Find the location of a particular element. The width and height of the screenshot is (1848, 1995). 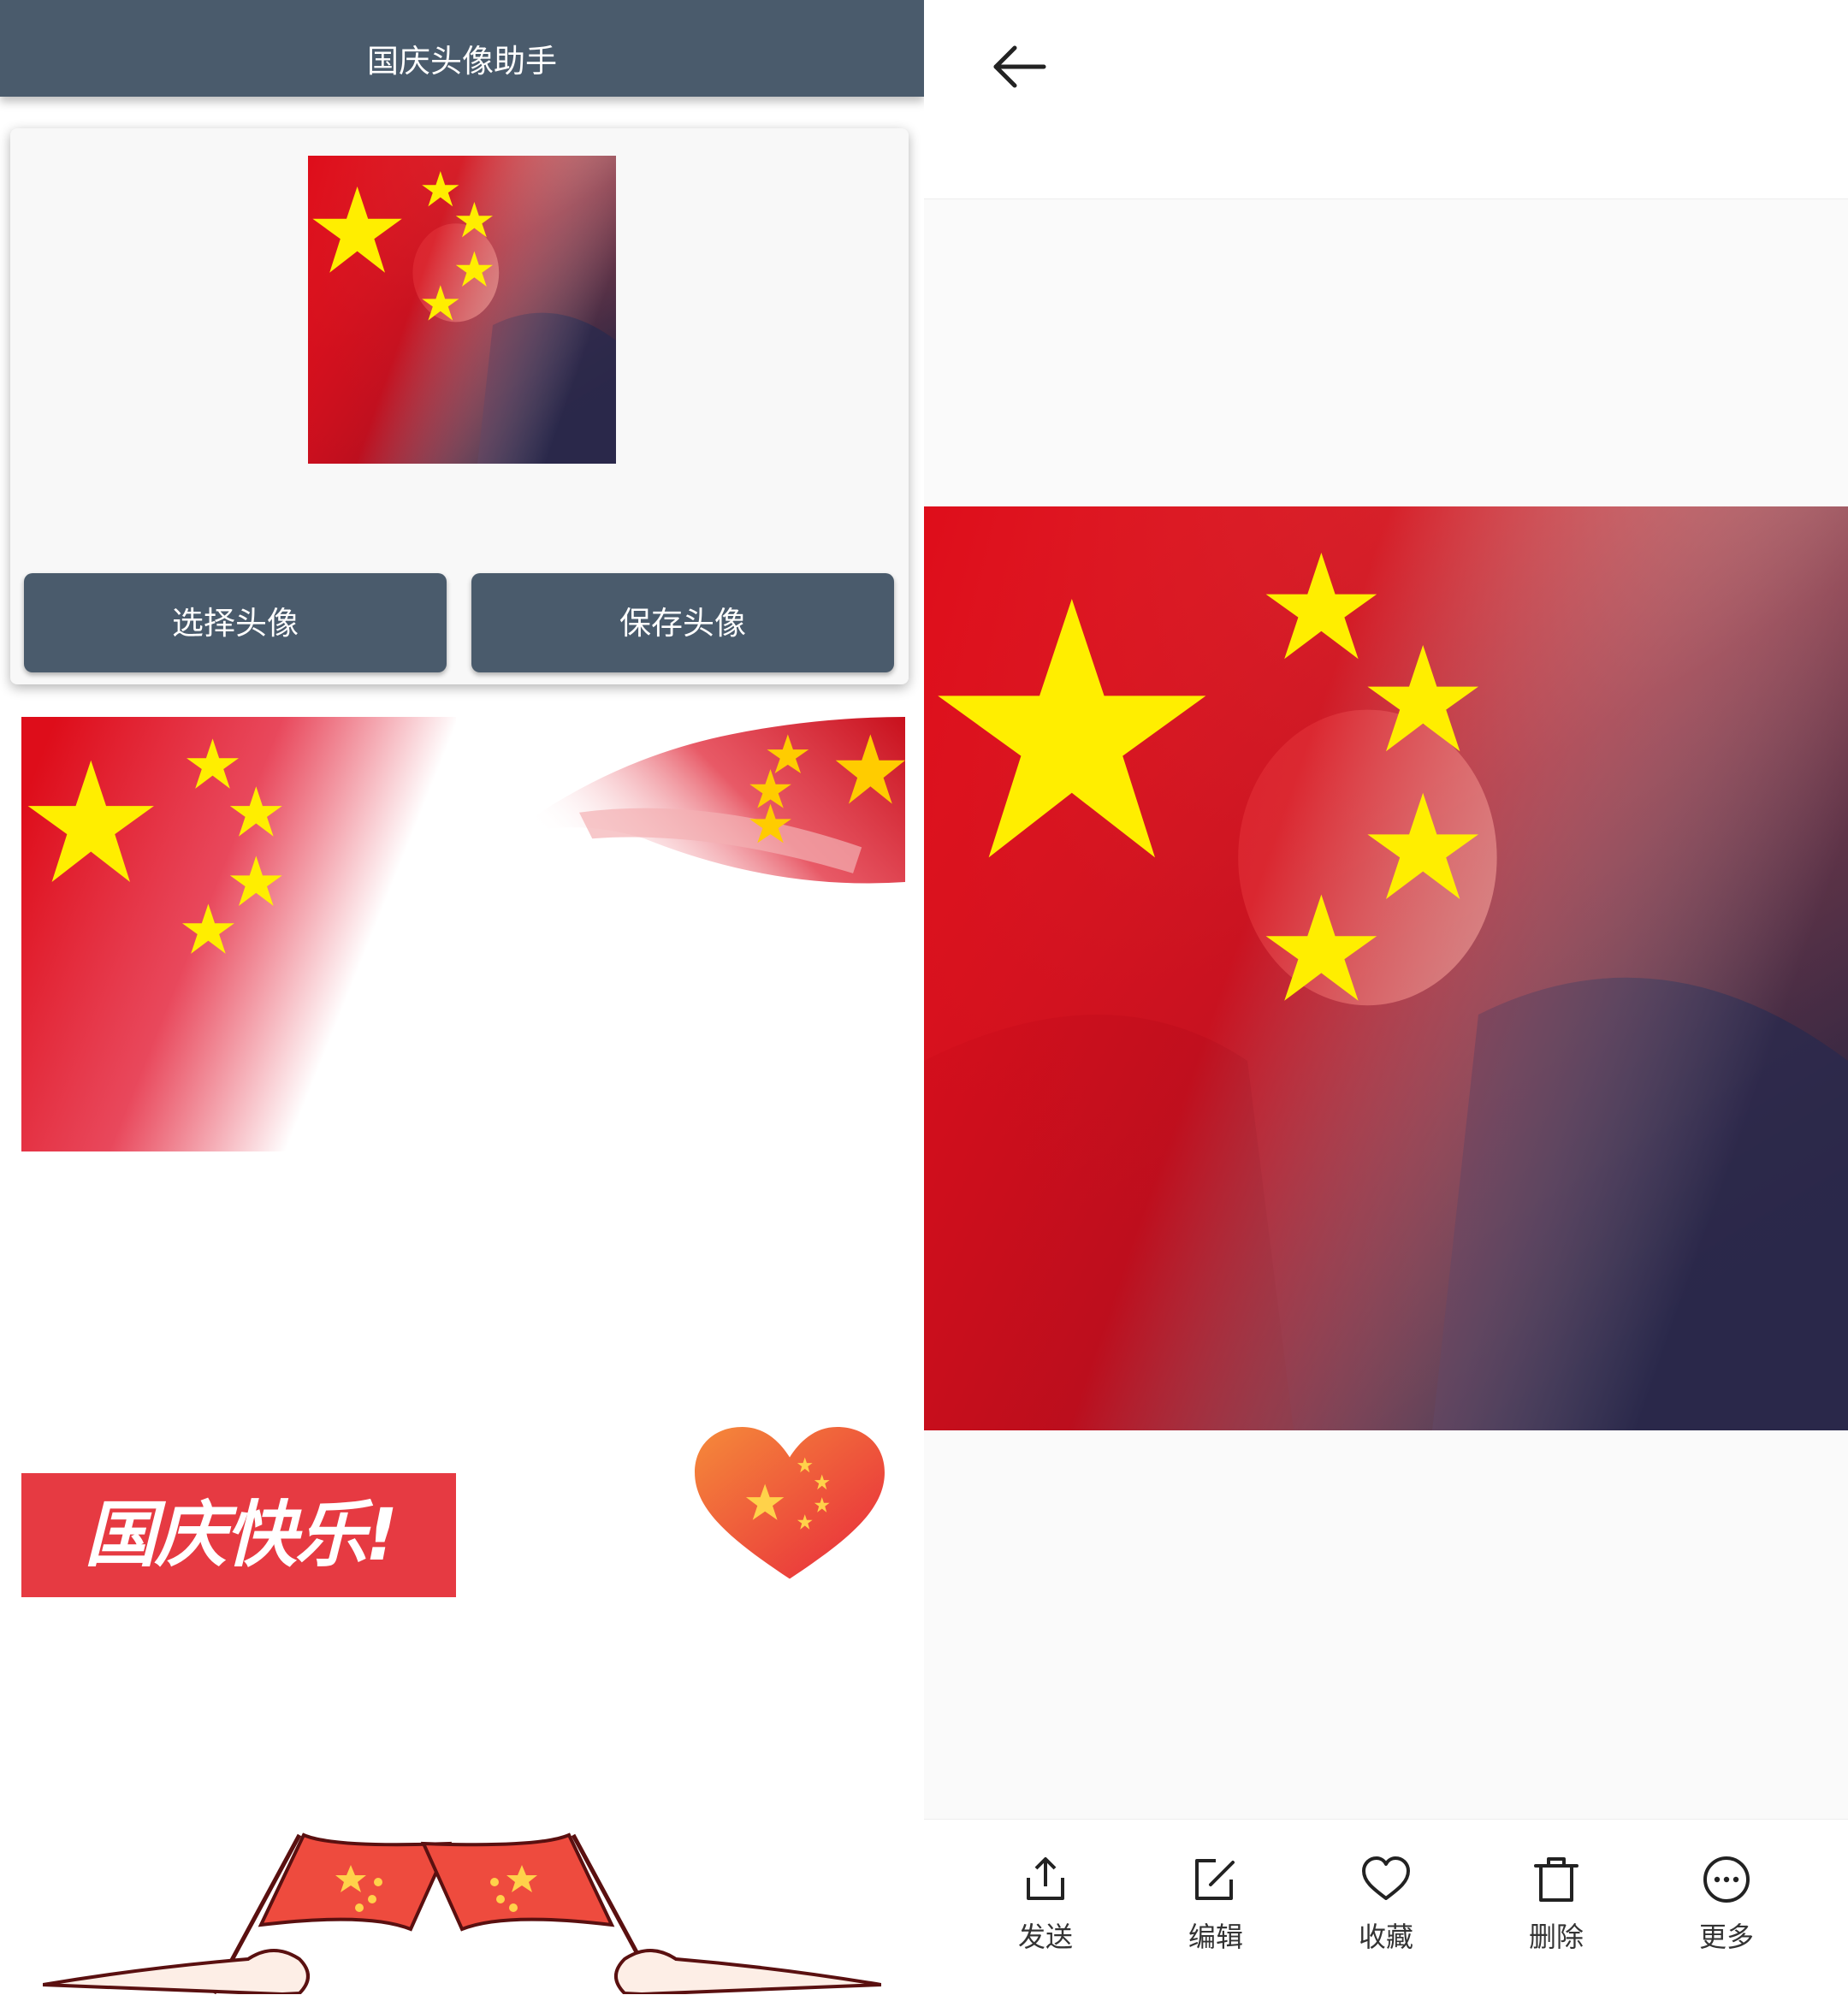

back-arrow-icon is located at coordinates (1019, 66).